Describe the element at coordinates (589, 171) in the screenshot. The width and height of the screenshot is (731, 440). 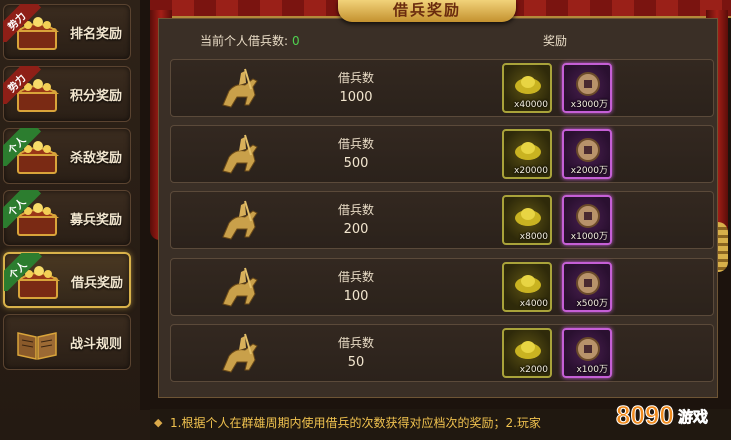
I see `reward-quantity: x2000万` at that location.